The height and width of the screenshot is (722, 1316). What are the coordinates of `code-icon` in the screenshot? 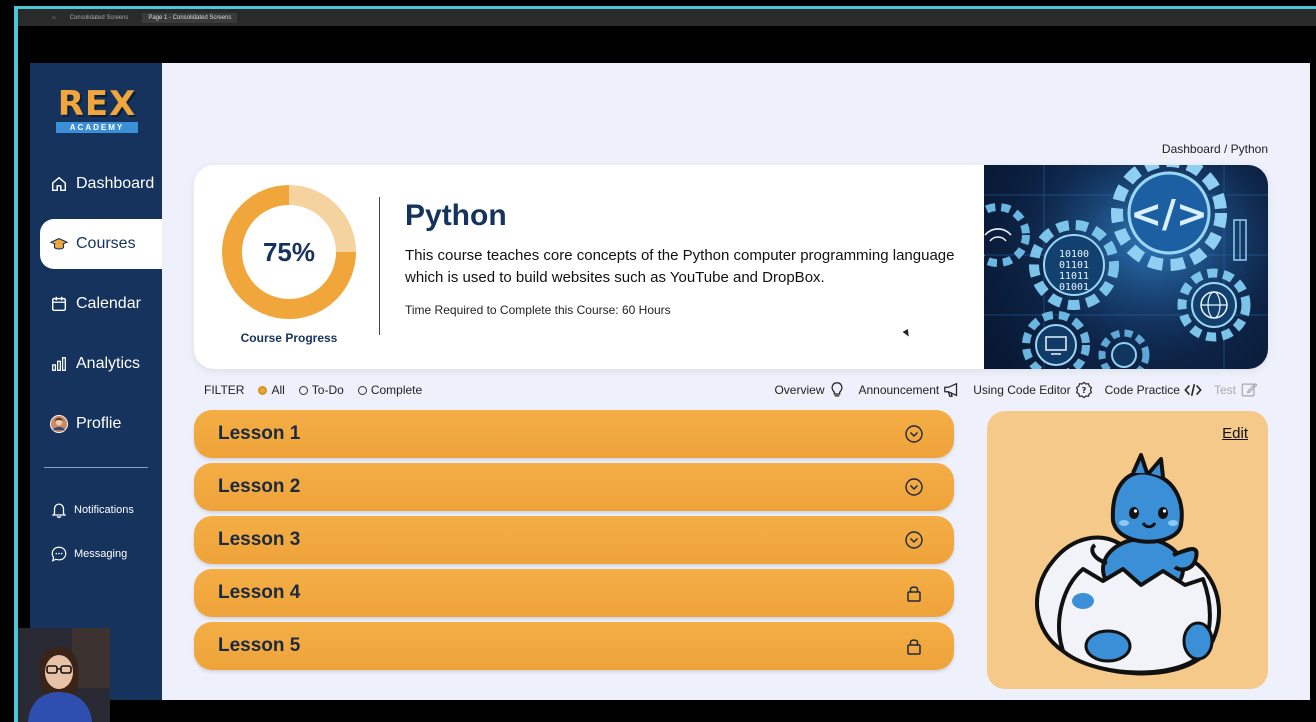 It's located at (1193, 390).